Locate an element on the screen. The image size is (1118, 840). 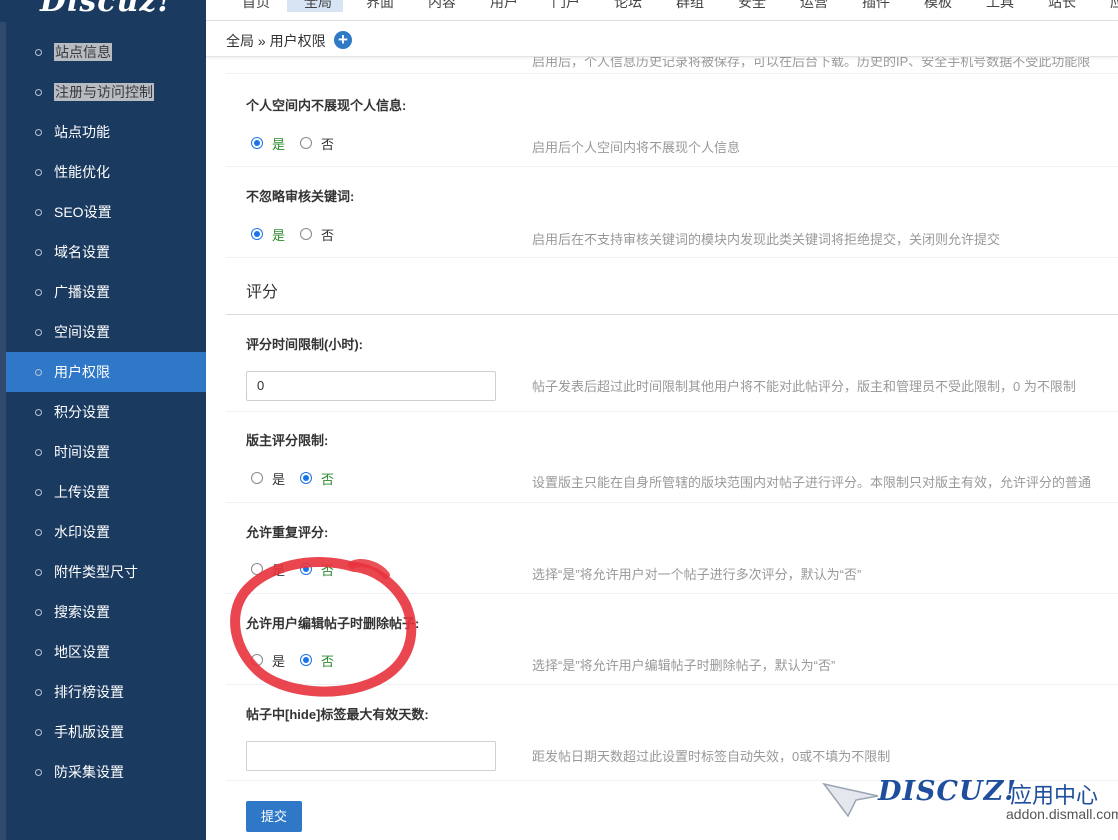
nav-tab: 工具 is located at coordinates (1000, 6).